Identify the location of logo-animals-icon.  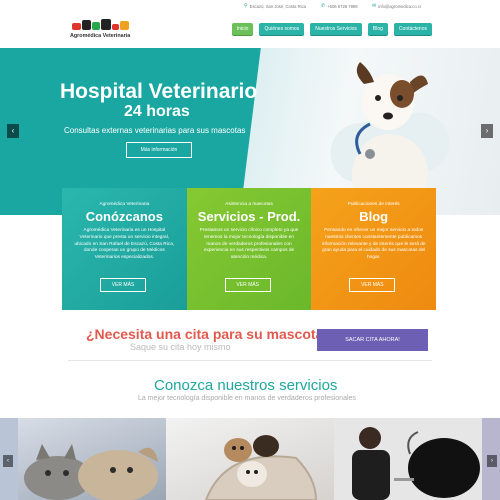
(106, 24).